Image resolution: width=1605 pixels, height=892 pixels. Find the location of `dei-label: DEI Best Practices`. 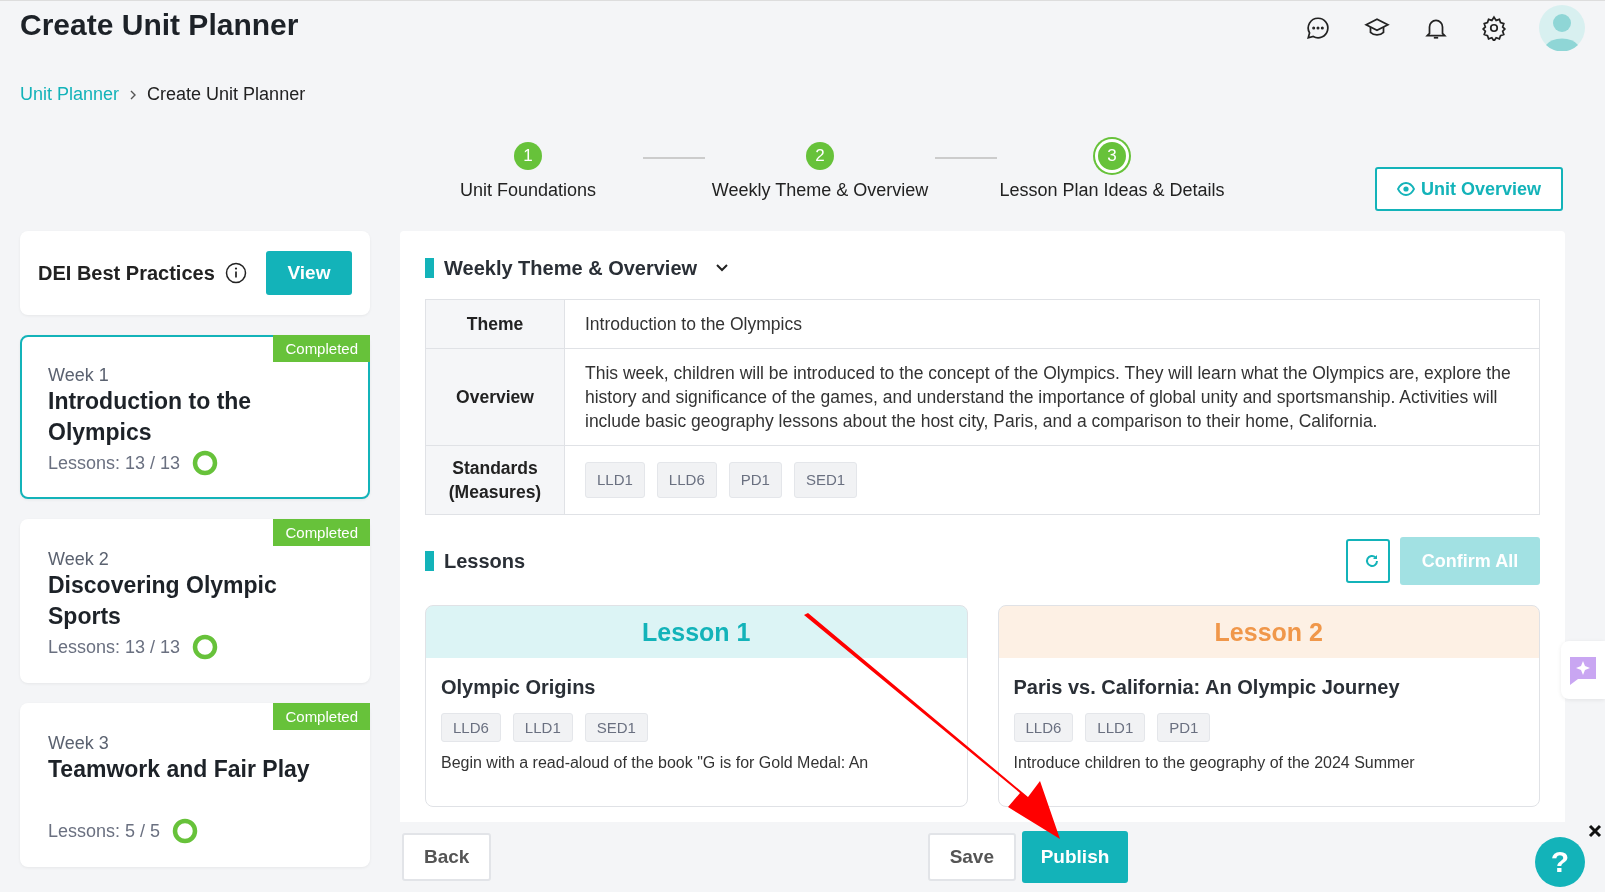

dei-label: DEI Best Practices is located at coordinates (126, 273).